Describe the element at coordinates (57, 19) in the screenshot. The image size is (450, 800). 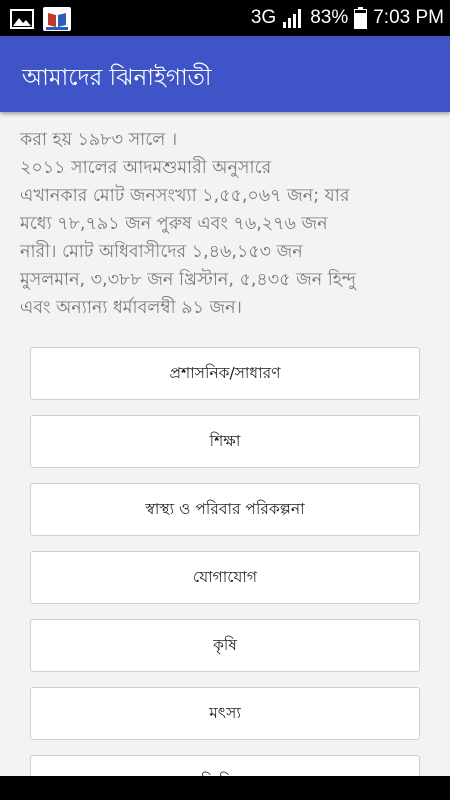
I see `app-notification-icon` at that location.